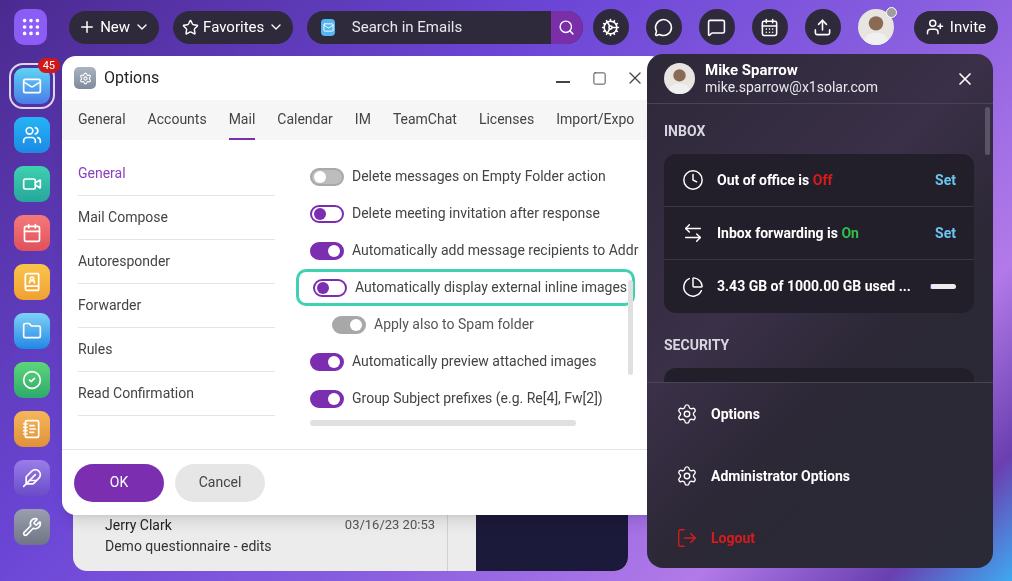 The width and height of the screenshot is (1012, 581). Describe the element at coordinates (132, 78) in the screenshot. I see `dialog-title: Options` at that location.